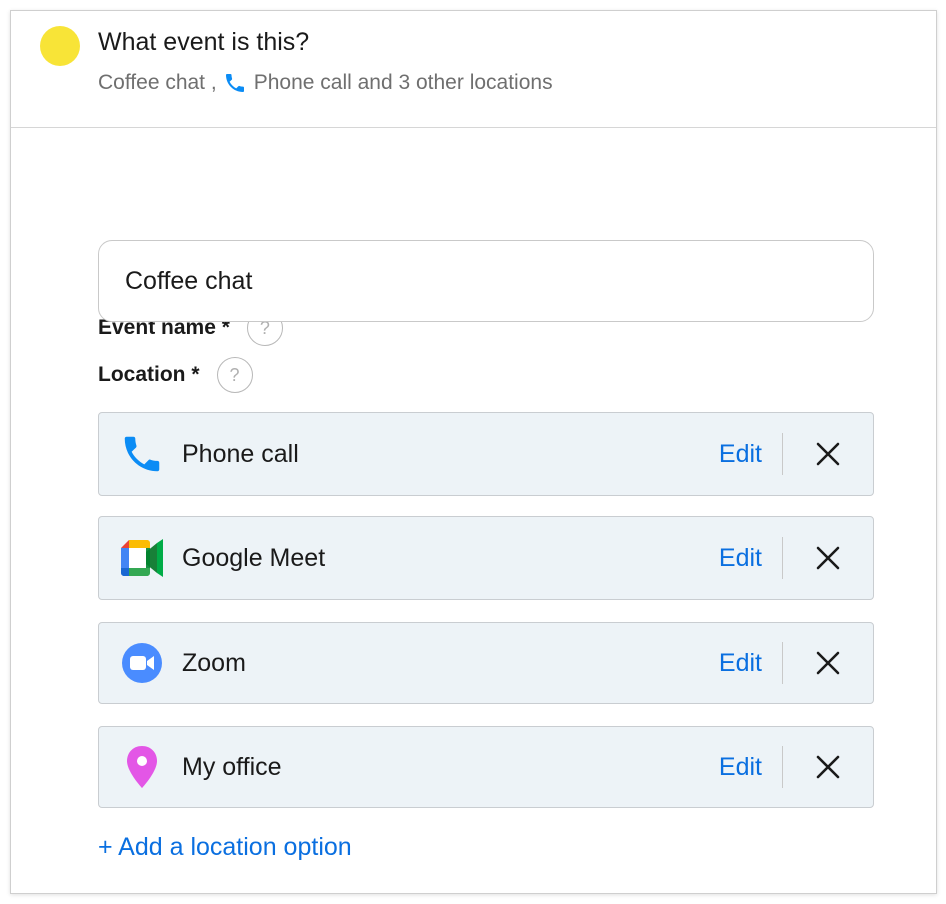  What do you see at coordinates (486, 767) in the screenshot?
I see `location-item-my-office: My office Edit` at bounding box center [486, 767].